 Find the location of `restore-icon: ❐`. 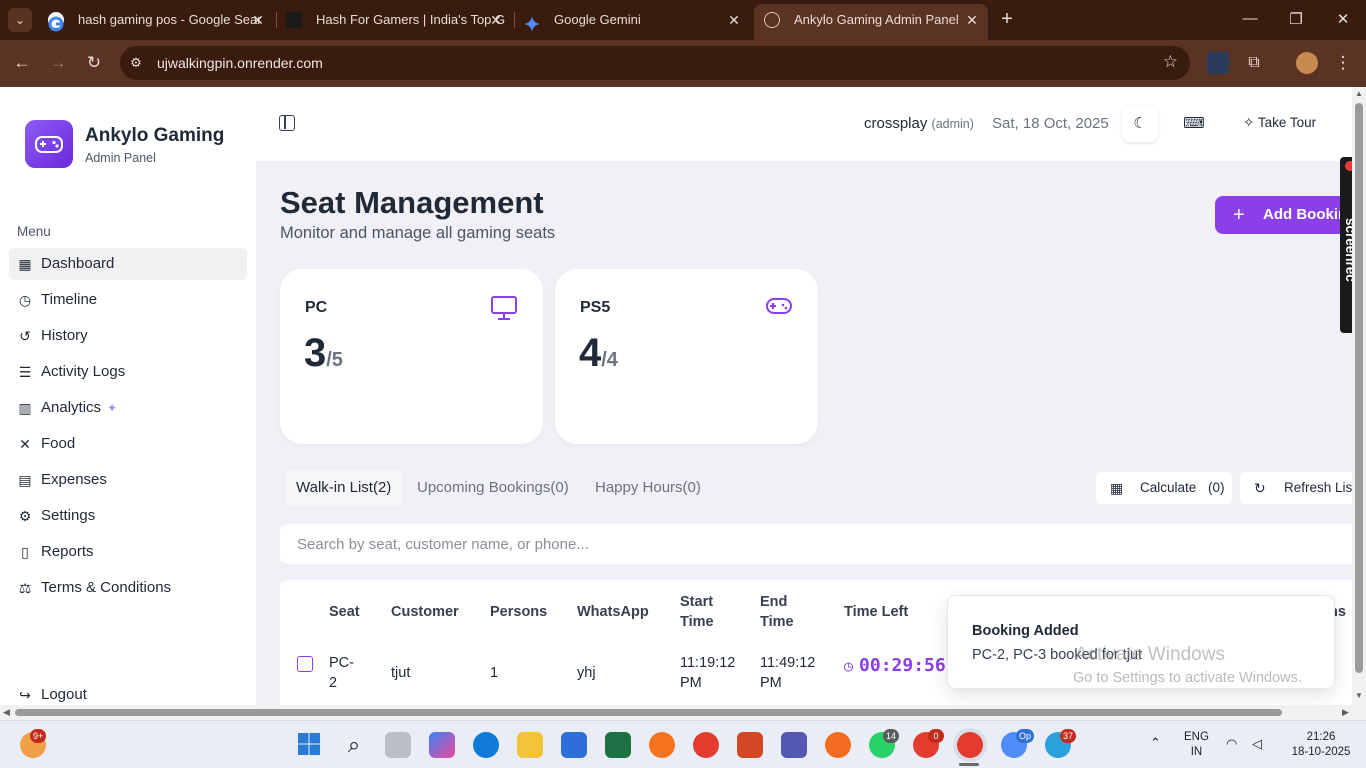

restore-icon: ❐ is located at coordinates (1296, 19).